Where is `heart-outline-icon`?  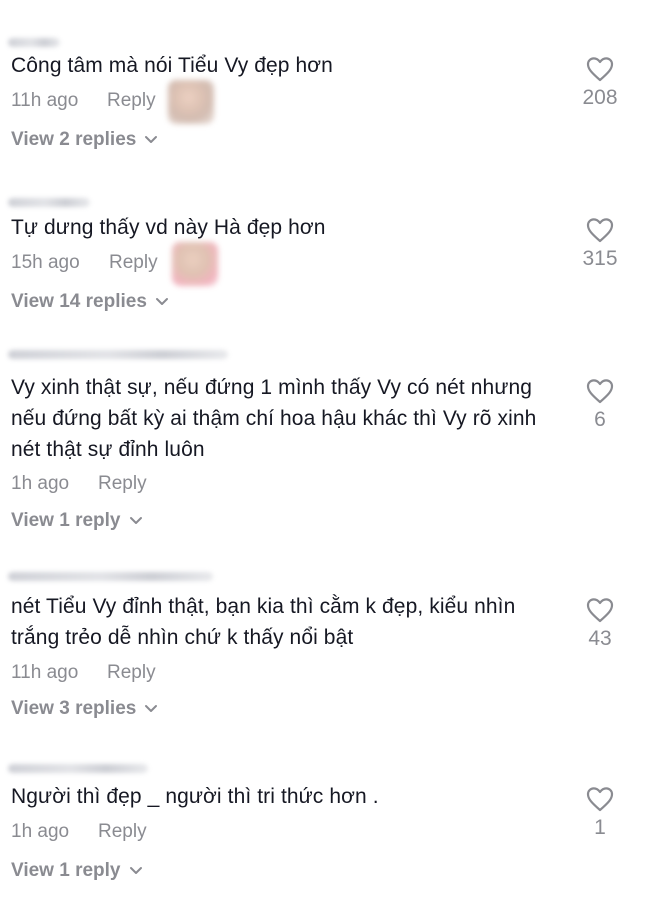
heart-outline-icon is located at coordinates (600, 799).